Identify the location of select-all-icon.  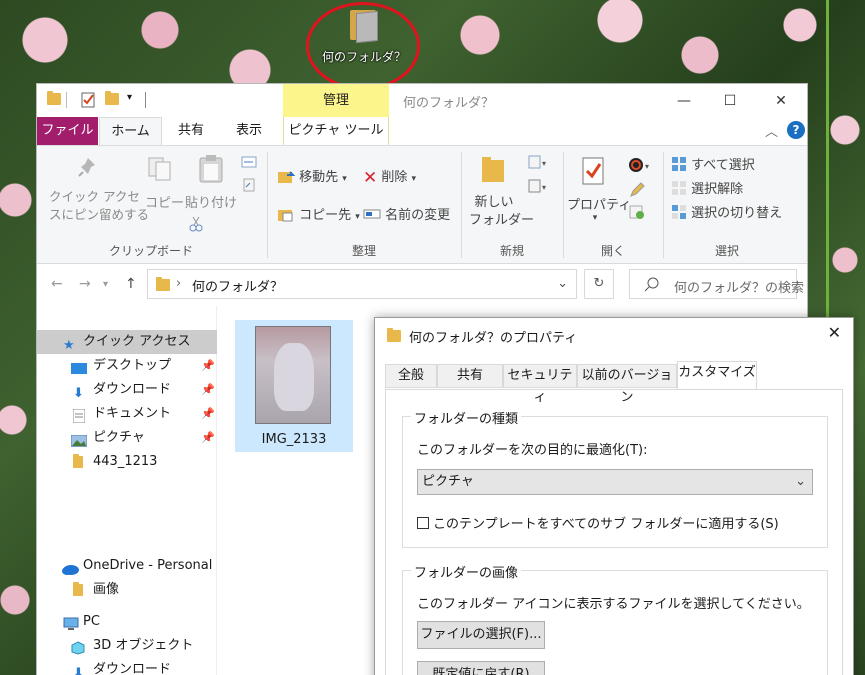
(679, 166).